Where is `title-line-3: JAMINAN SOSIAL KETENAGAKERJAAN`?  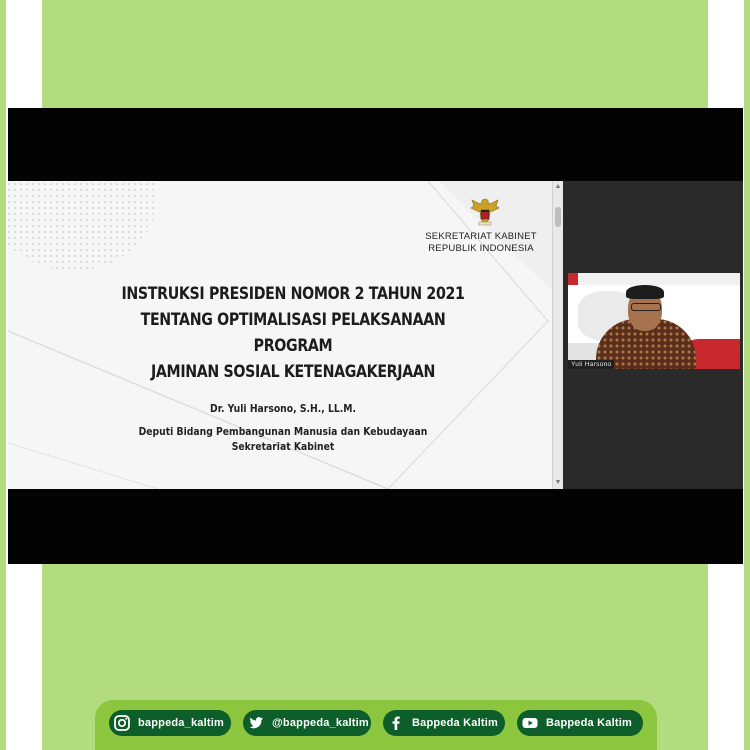
title-line-3: JAMINAN SOSIAL KETENAGAKERJAAN is located at coordinates (293, 371).